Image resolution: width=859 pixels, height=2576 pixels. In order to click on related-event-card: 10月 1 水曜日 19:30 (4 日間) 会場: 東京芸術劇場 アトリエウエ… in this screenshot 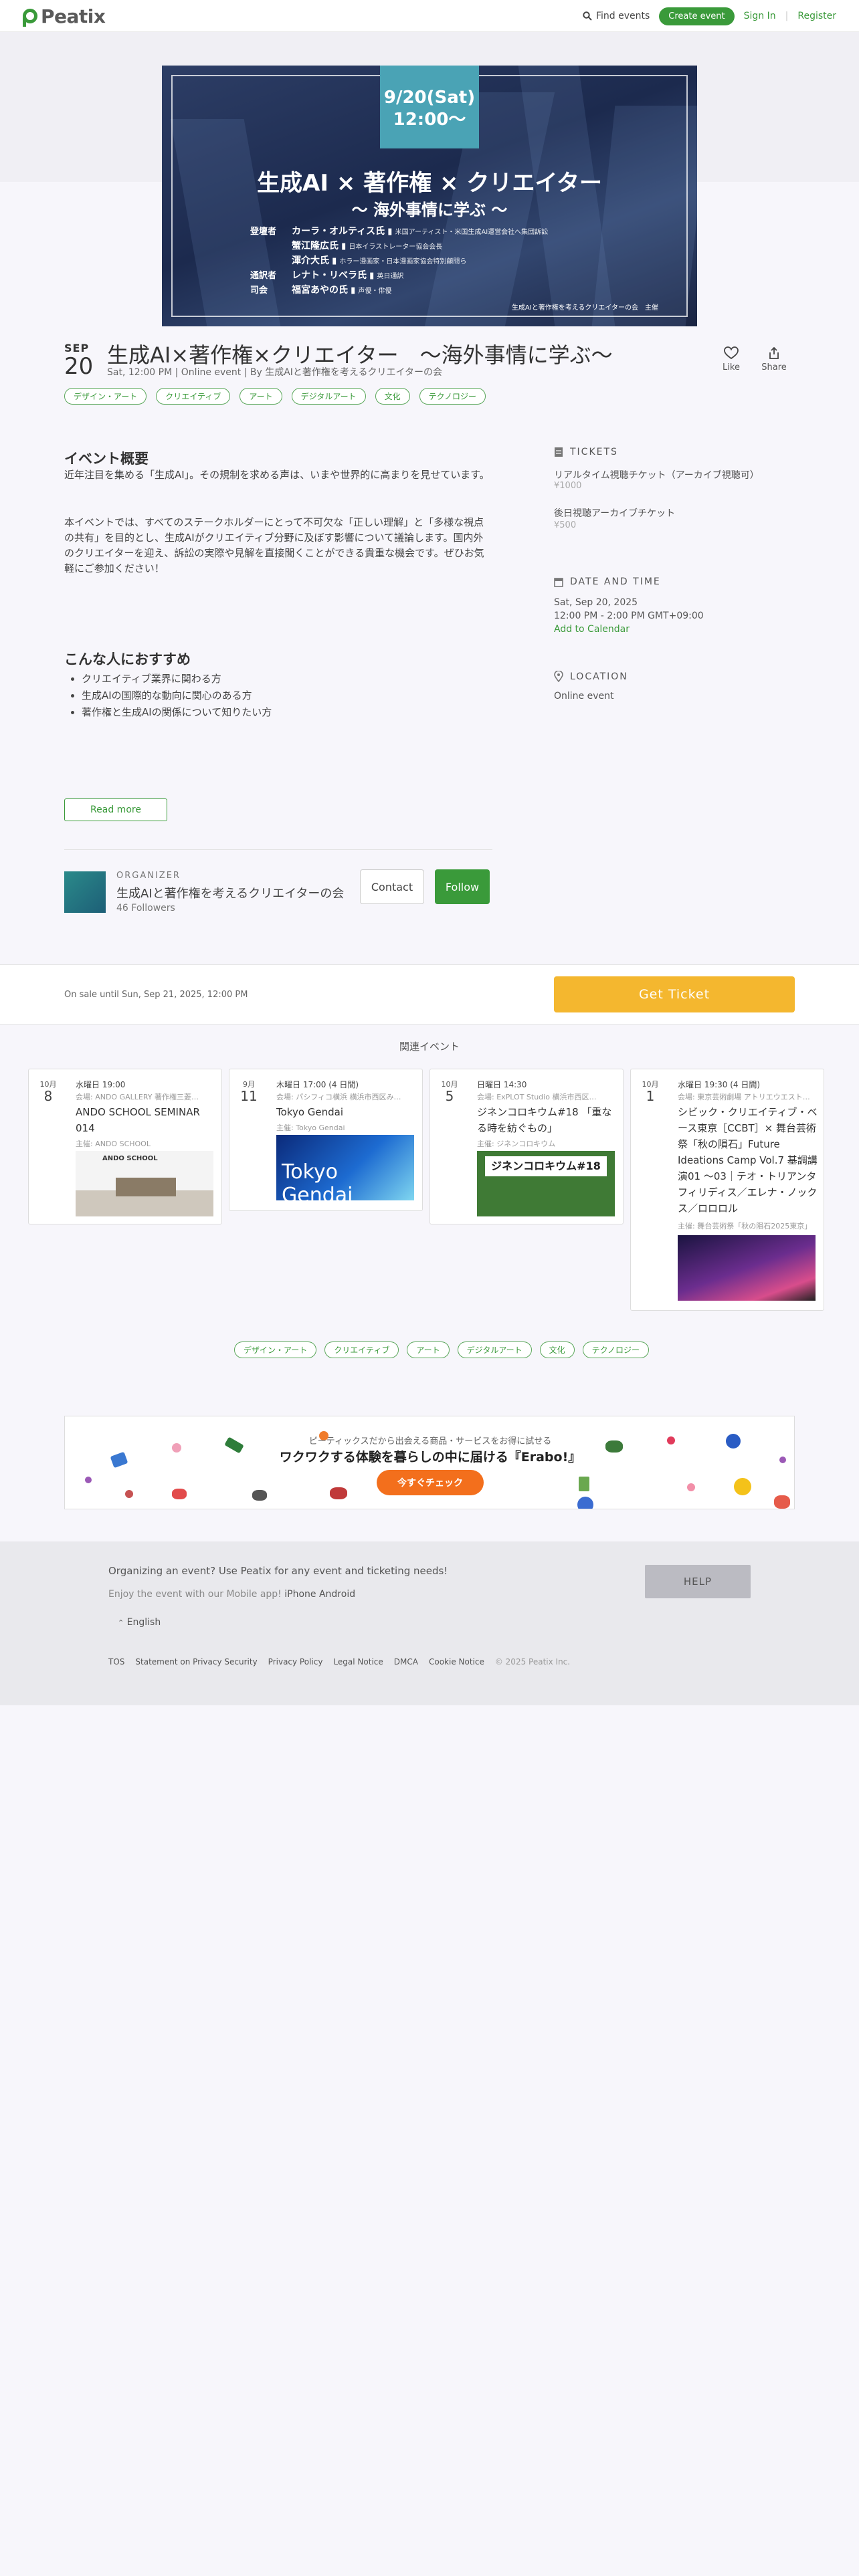, I will do `click(727, 1190)`.